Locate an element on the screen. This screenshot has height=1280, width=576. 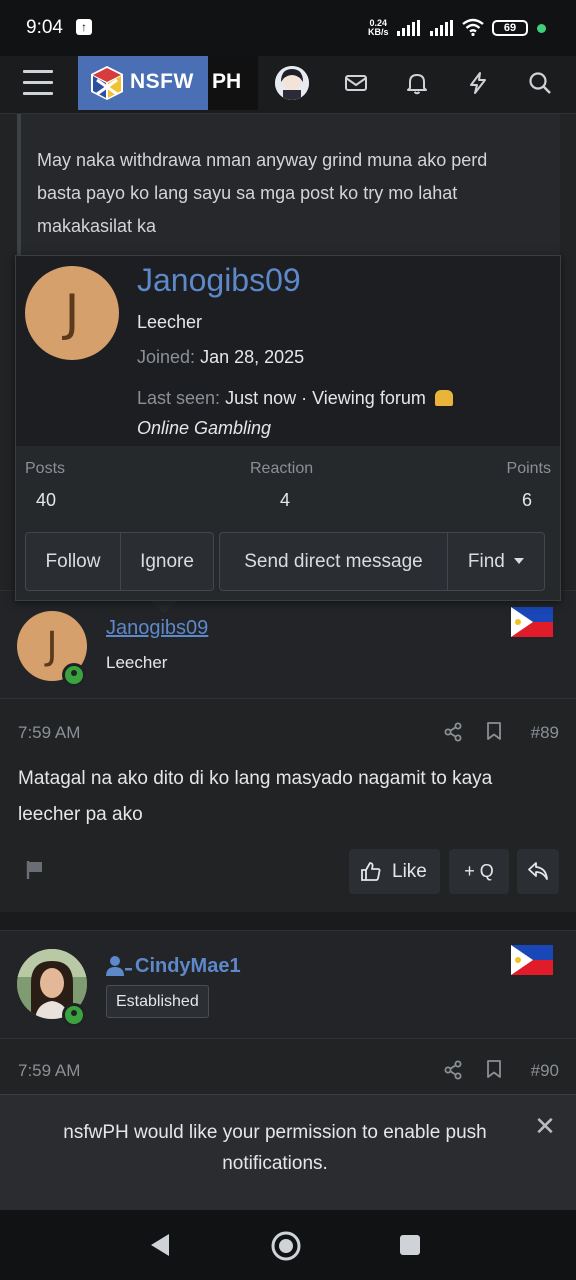
ignore-button: Ignore is located at coordinates (167, 561).